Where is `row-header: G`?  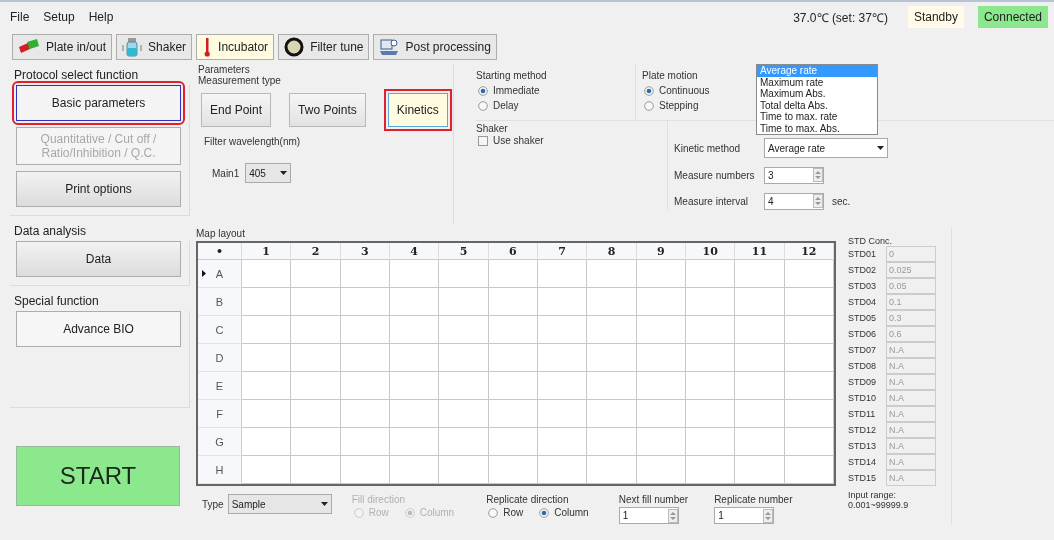 row-header: G is located at coordinates (220, 442).